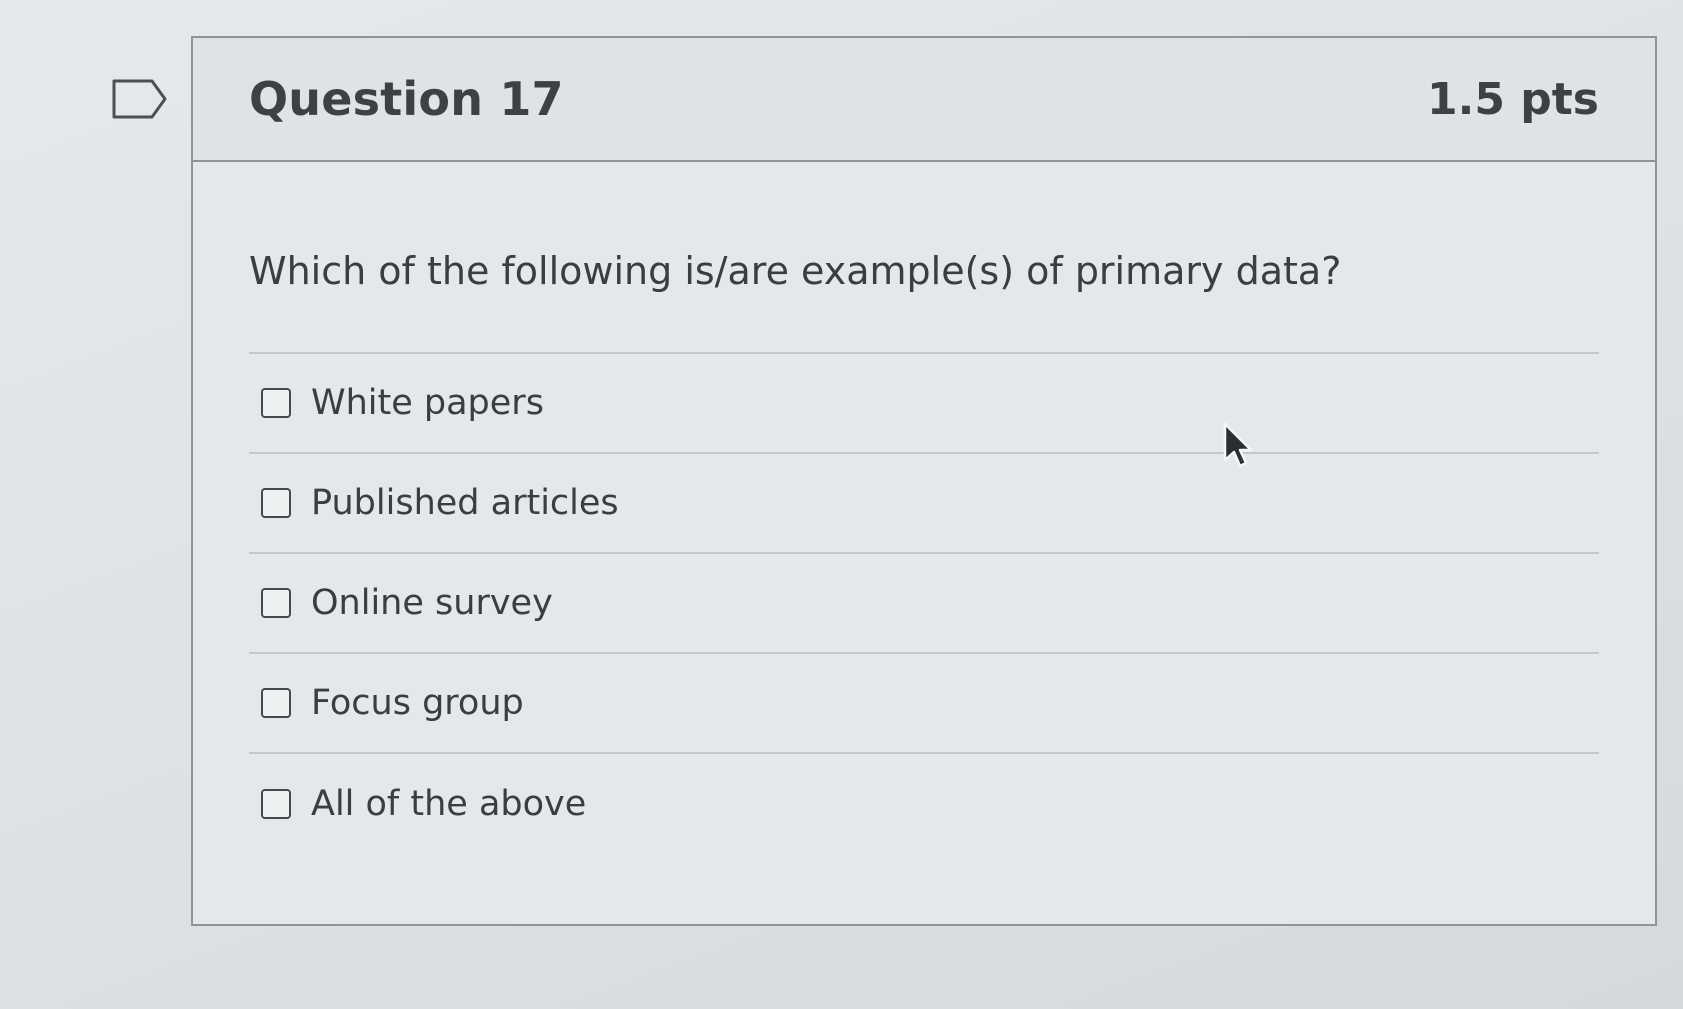 This screenshot has width=1683, height=1009. I want to click on question-title: Question 17, so click(406, 99).